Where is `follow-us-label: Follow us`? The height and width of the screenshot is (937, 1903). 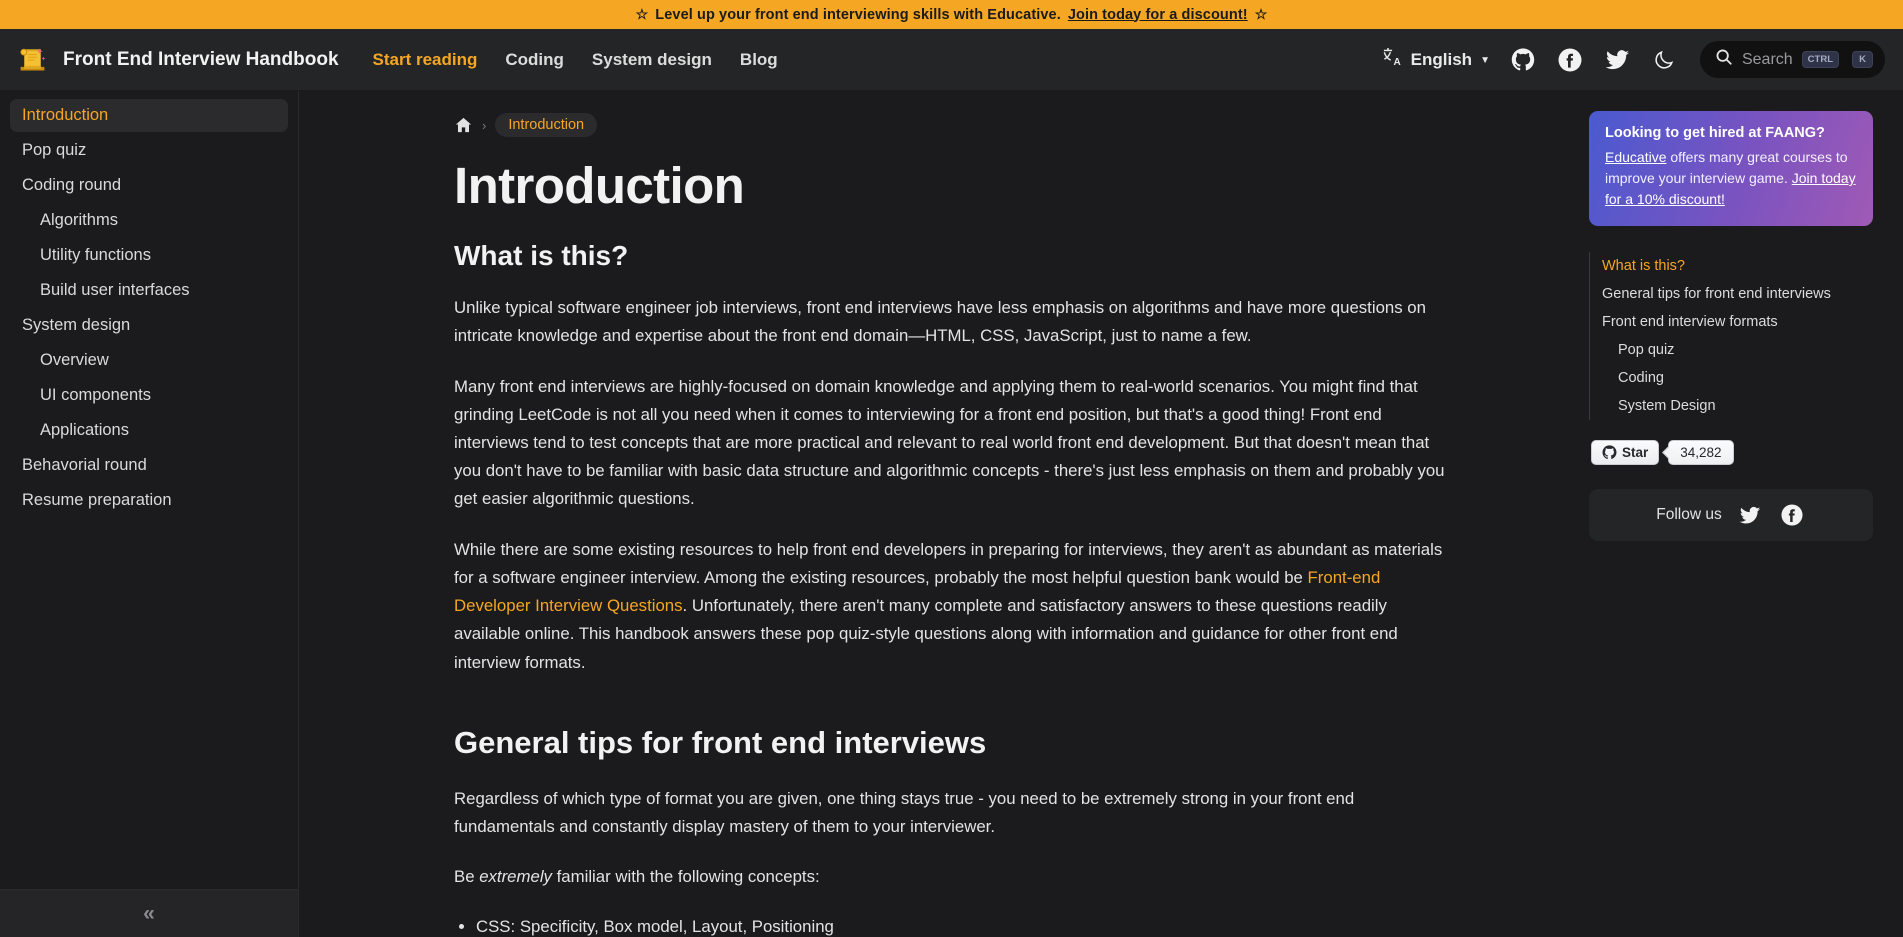
follow-us-label: Follow us is located at coordinates (1689, 514).